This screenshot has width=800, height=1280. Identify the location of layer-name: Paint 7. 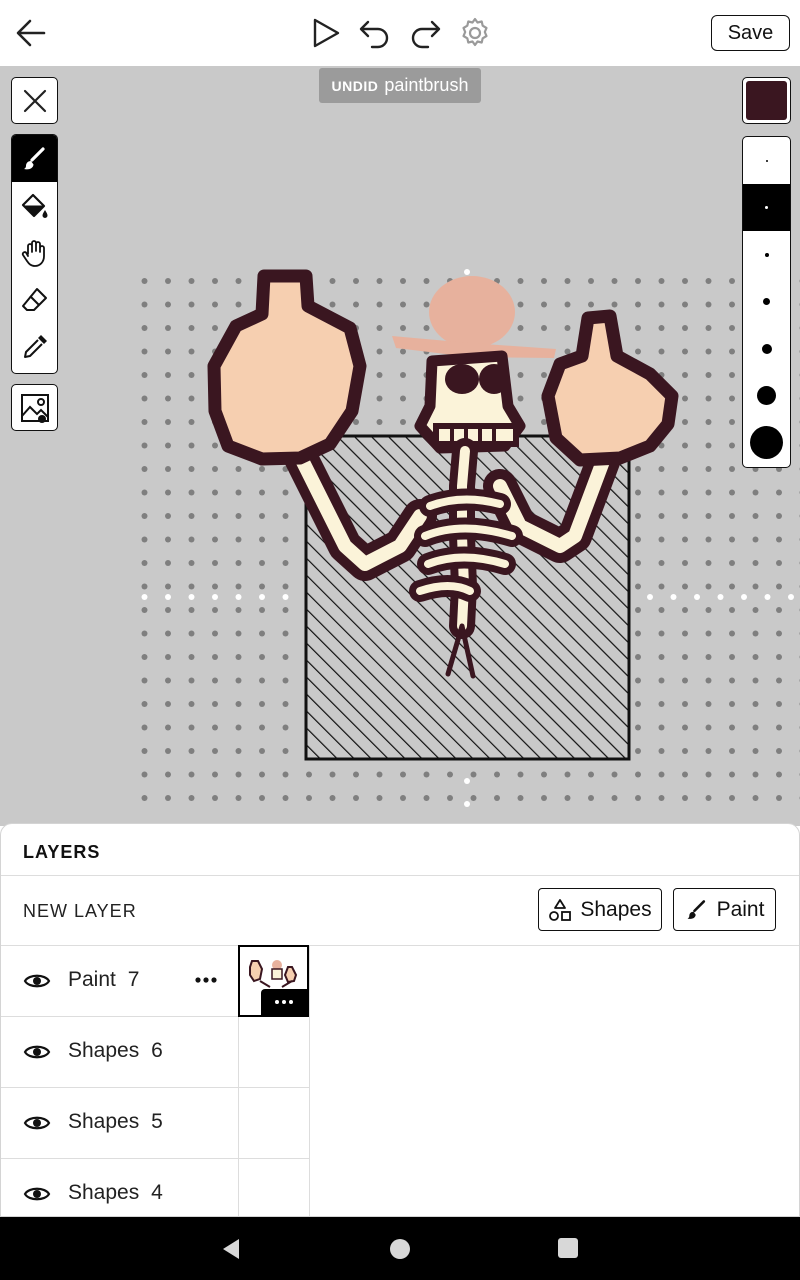
(103, 980).